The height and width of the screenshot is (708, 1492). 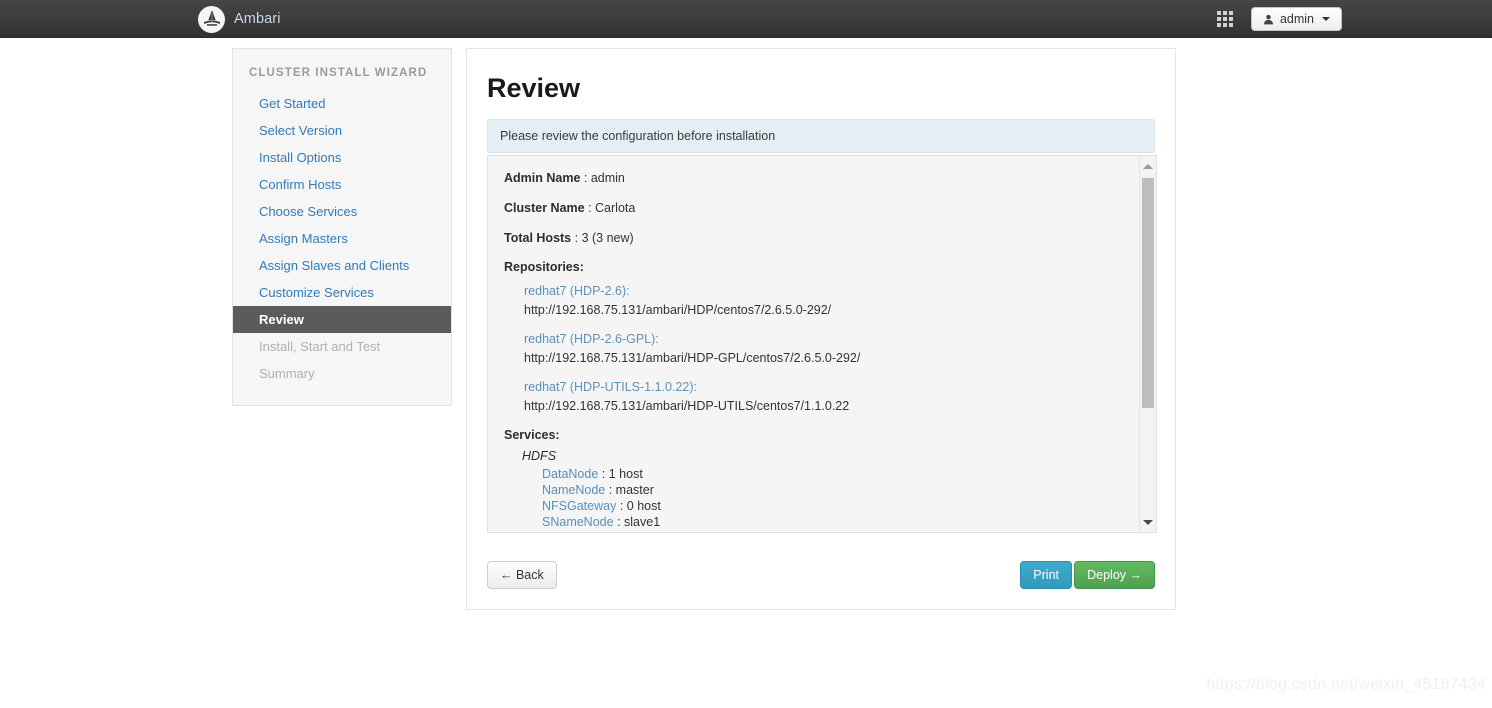 What do you see at coordinates (257, 19) in the screenshot?
I see `brand-label: Ambari` at bounding box center [257, 19].